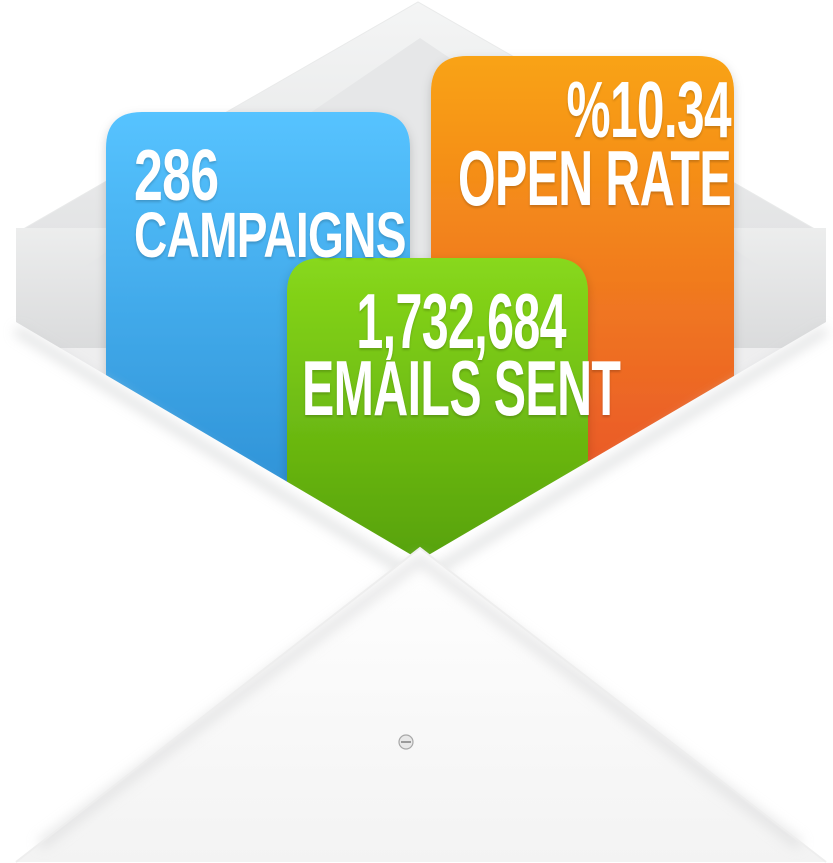  What do you see at coordinates (406, 742) in the screenshot?
I see `envelope-button-icon` at bounding box center [406, 742].